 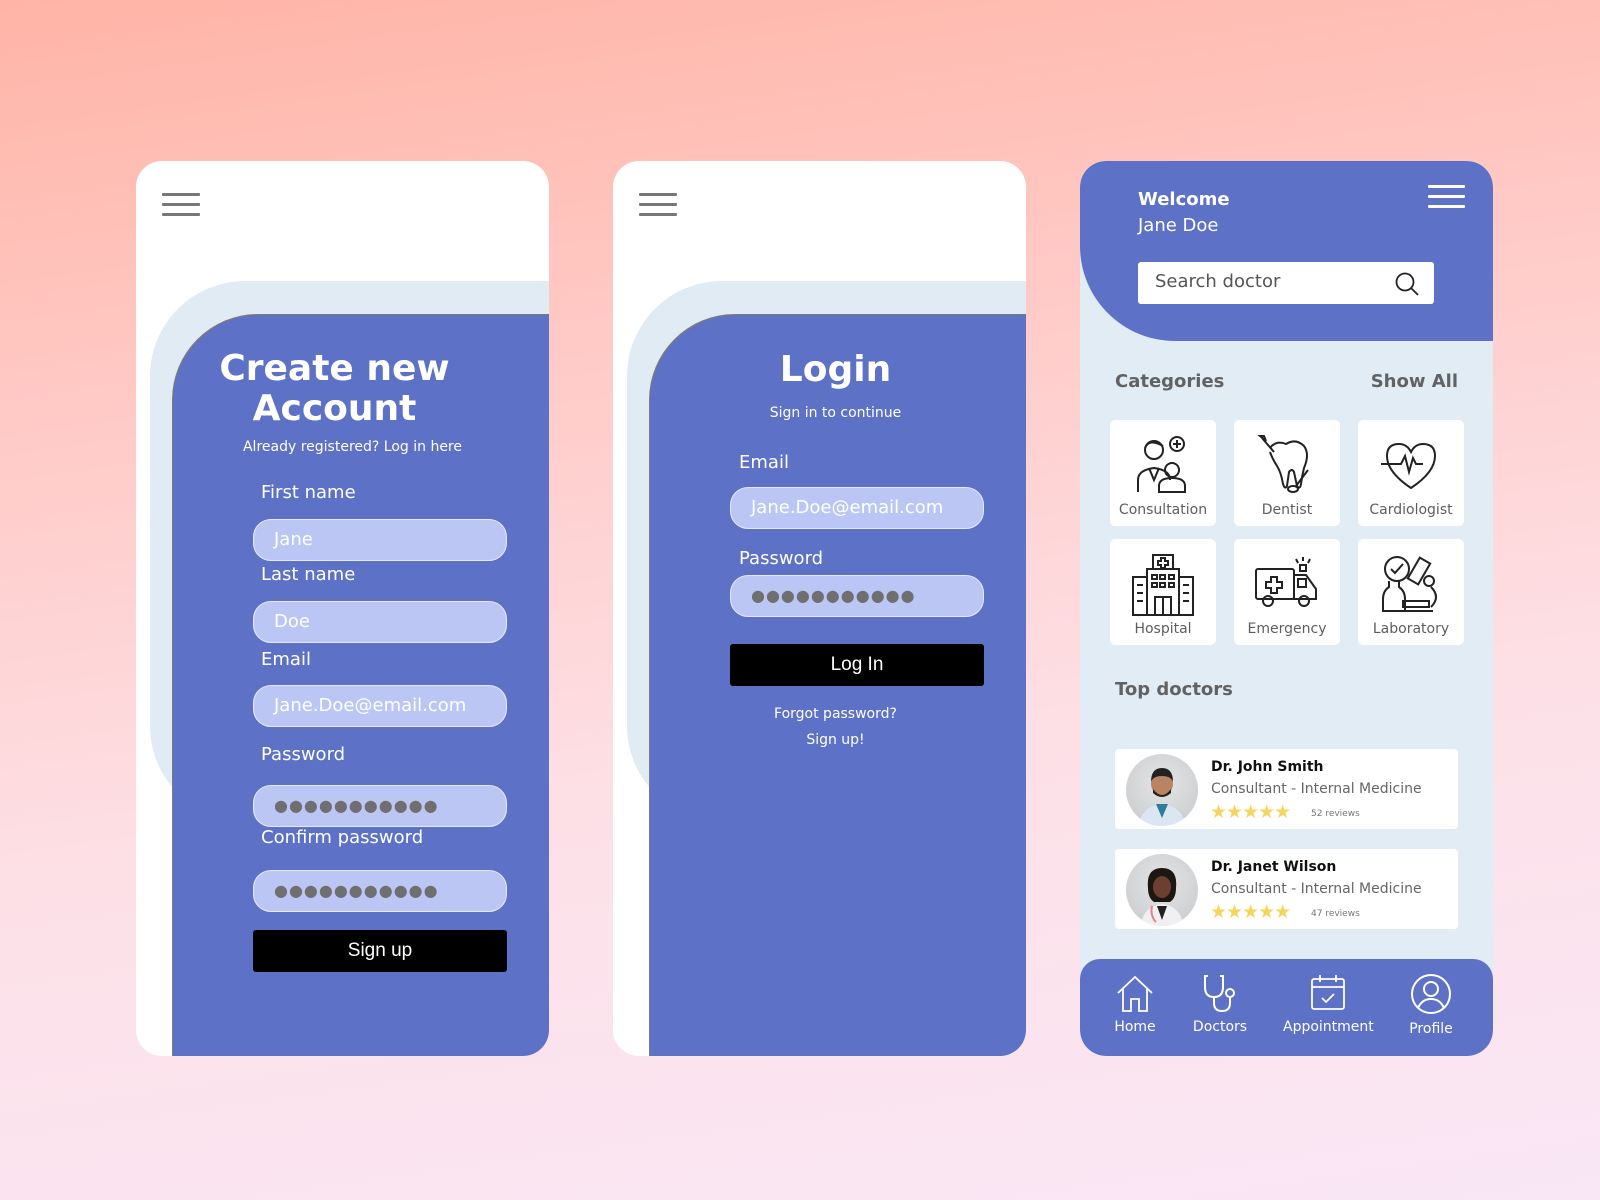 I want to click on category-laboratory: Laboratory, so click(x=1411, y=592).